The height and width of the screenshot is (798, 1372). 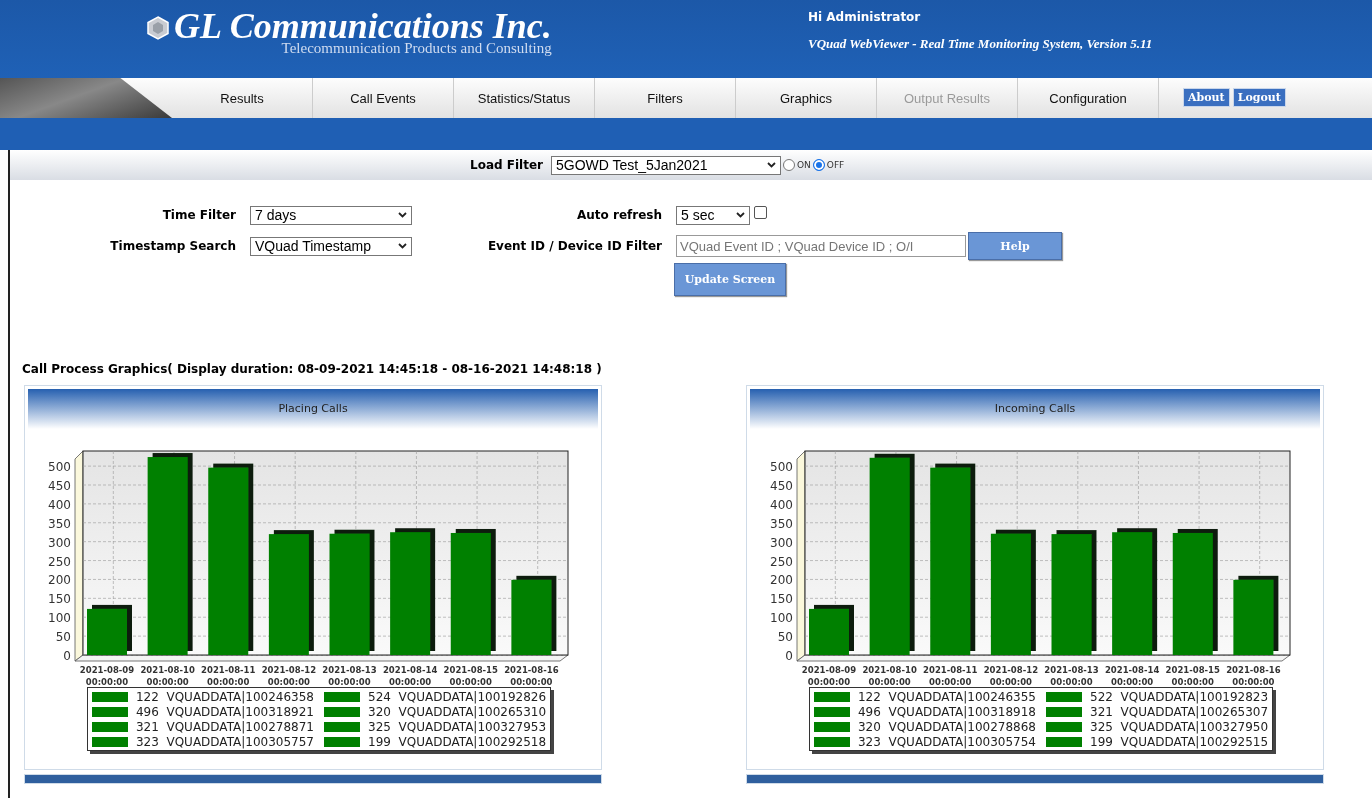 I want to click on timestamp-search-select: VQuad Timestamp, so click(x=331, y=246).